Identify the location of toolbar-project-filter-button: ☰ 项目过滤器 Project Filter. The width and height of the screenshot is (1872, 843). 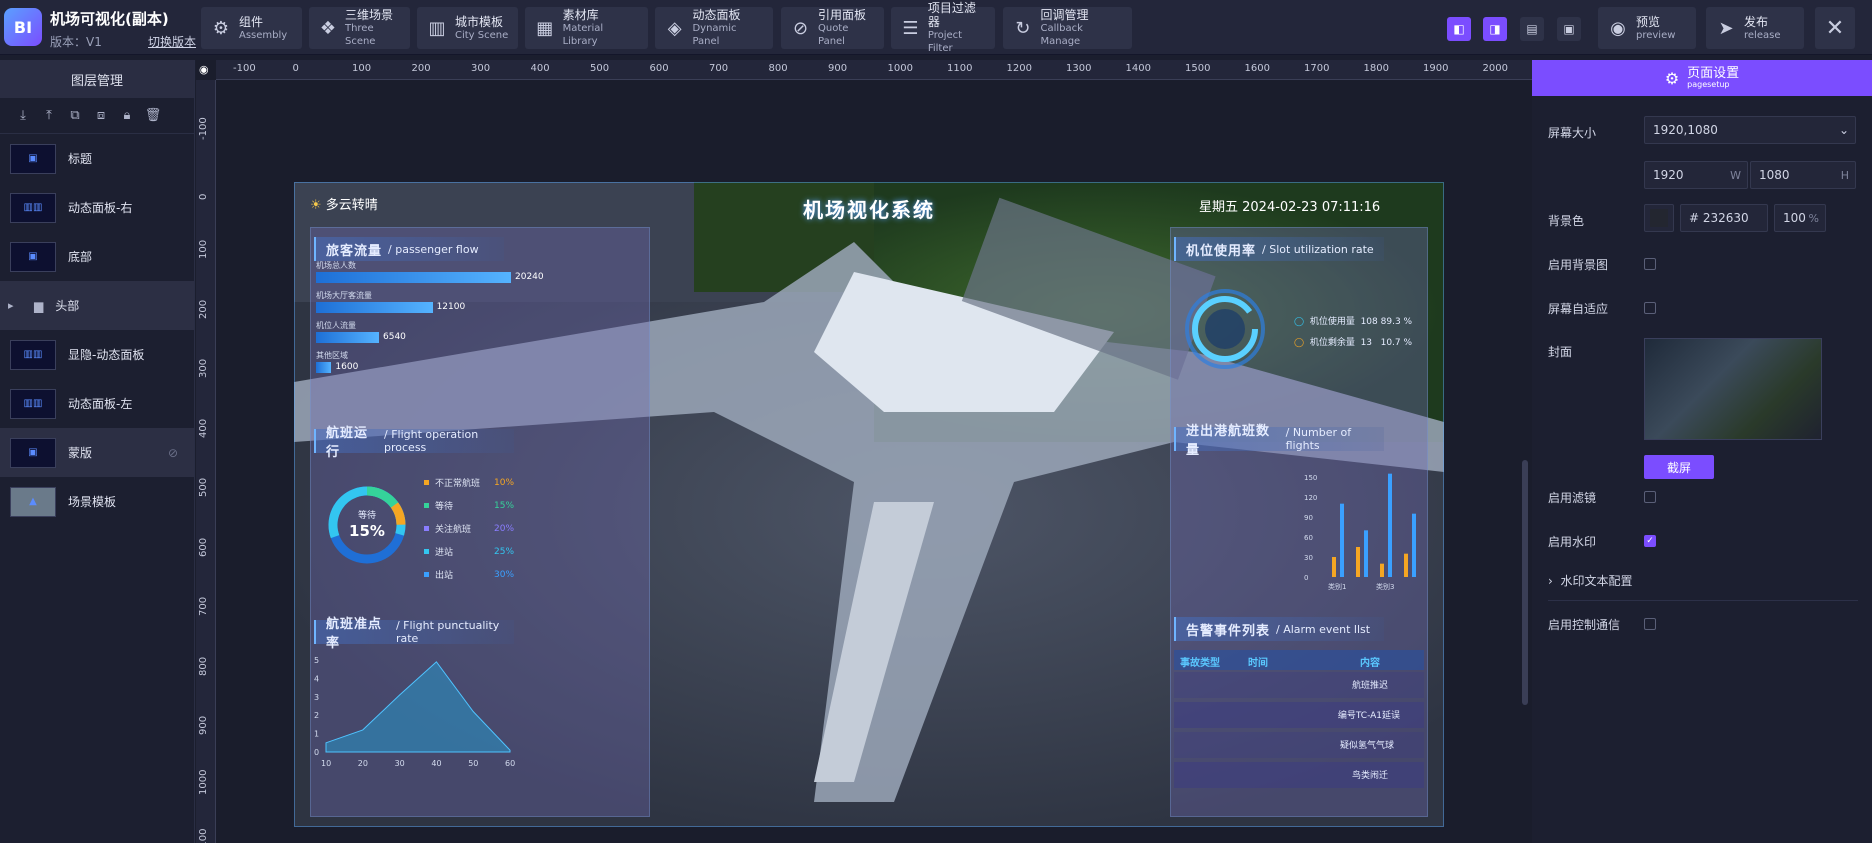
(943, 27).